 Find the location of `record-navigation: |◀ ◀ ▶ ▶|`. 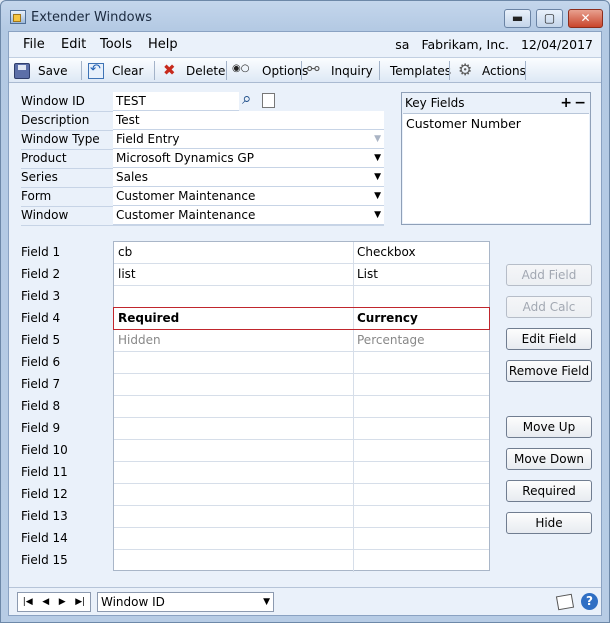

record-navigation: |◀ ◀ ▶ ▶| is located at coordinates (54, 602).